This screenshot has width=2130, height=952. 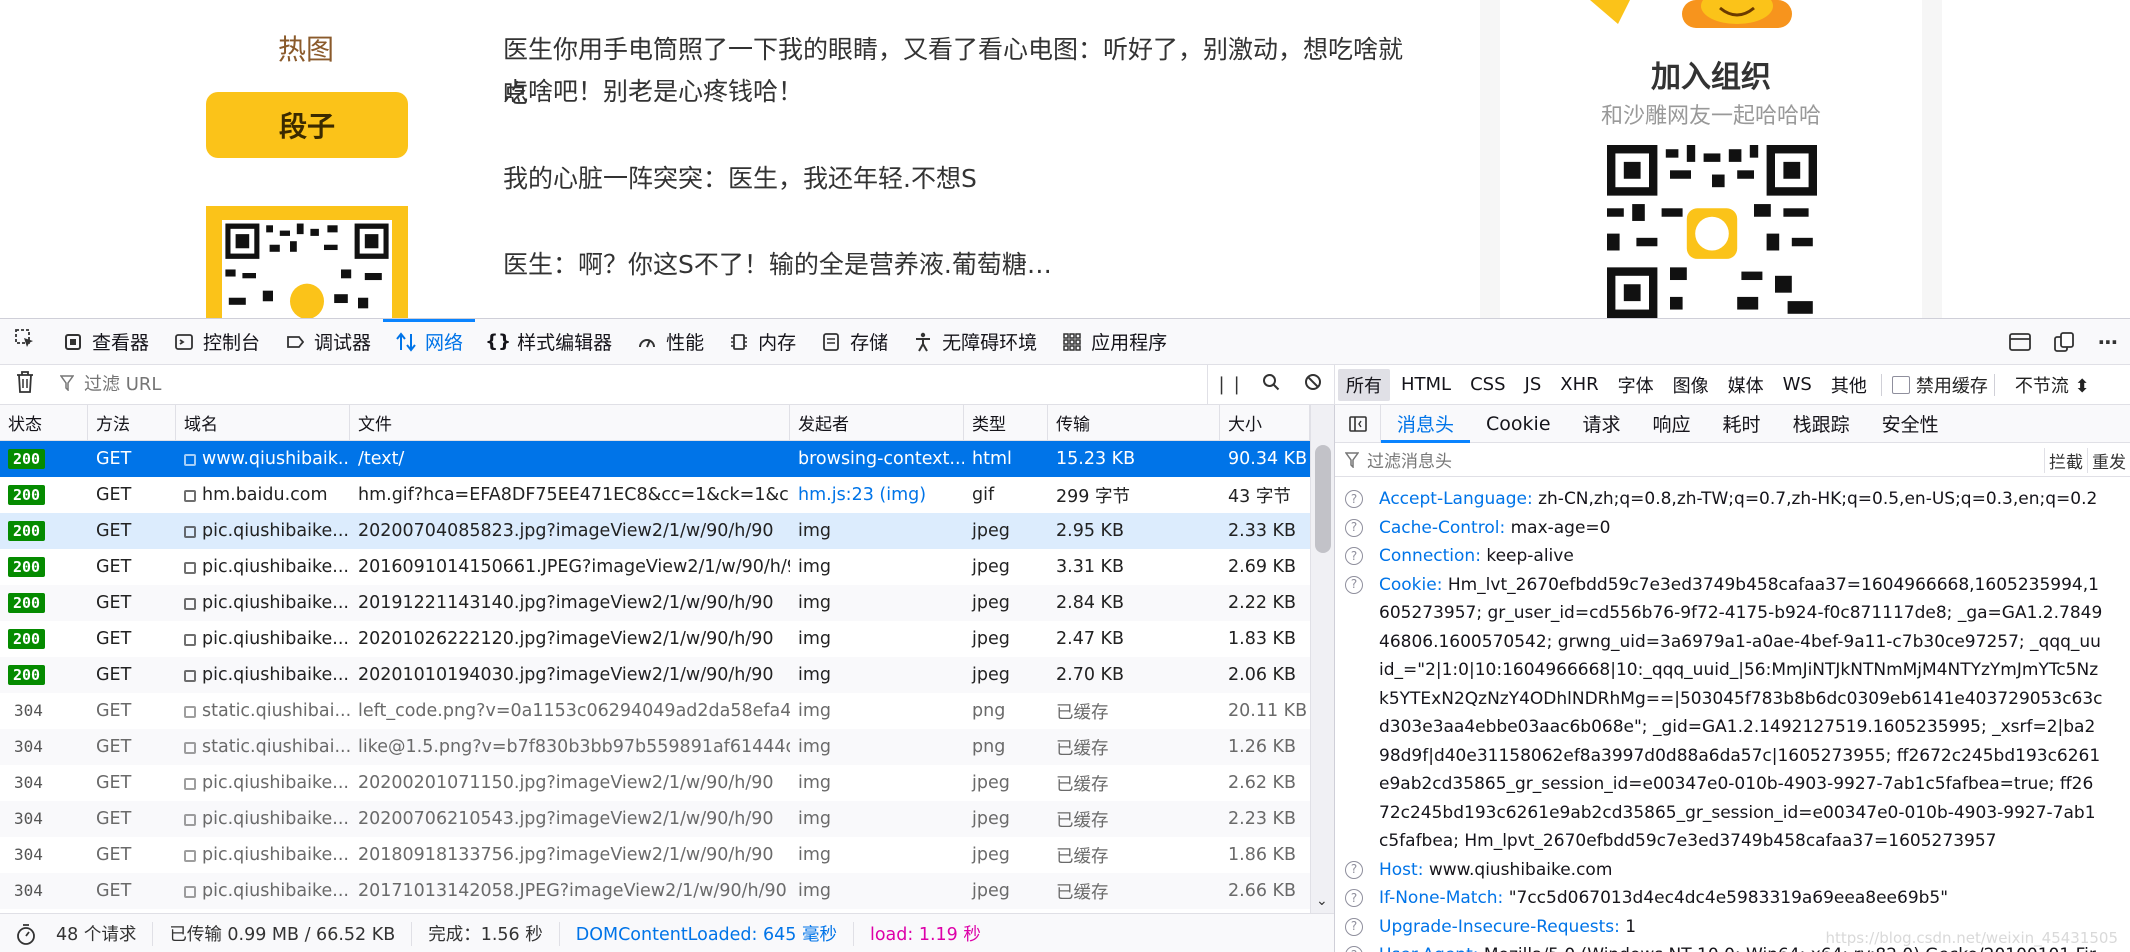 I want to click on cell-initiator-text: img, so click(x=815, y=639).